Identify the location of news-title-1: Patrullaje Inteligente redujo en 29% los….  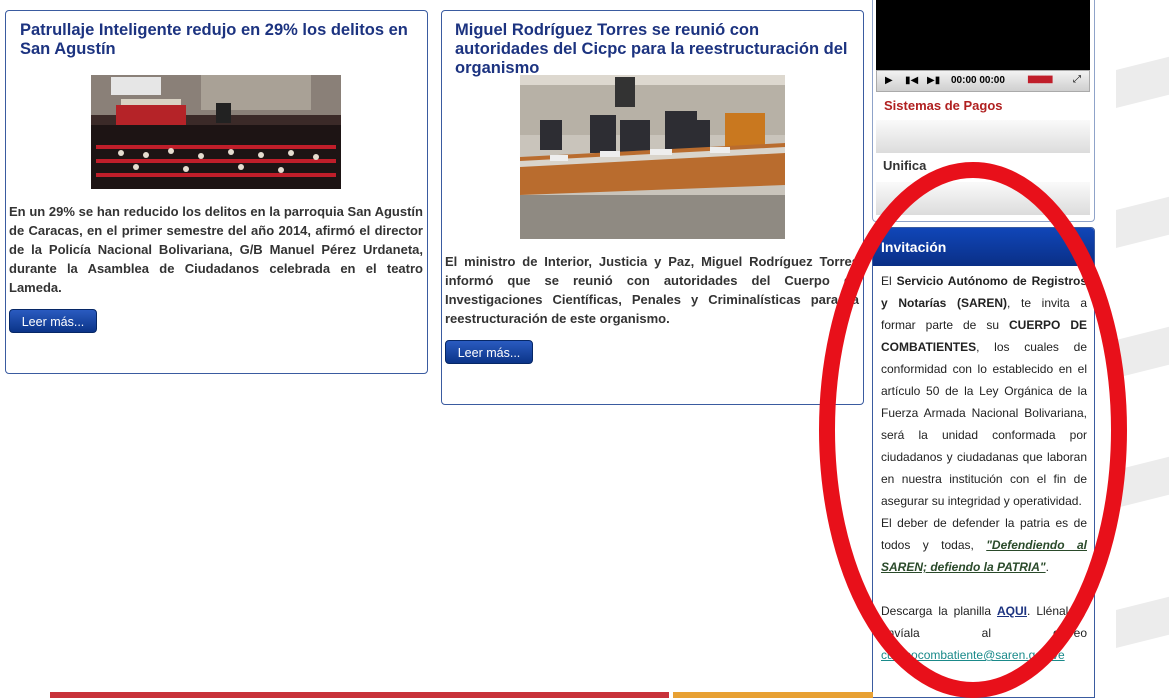
(217, 40).